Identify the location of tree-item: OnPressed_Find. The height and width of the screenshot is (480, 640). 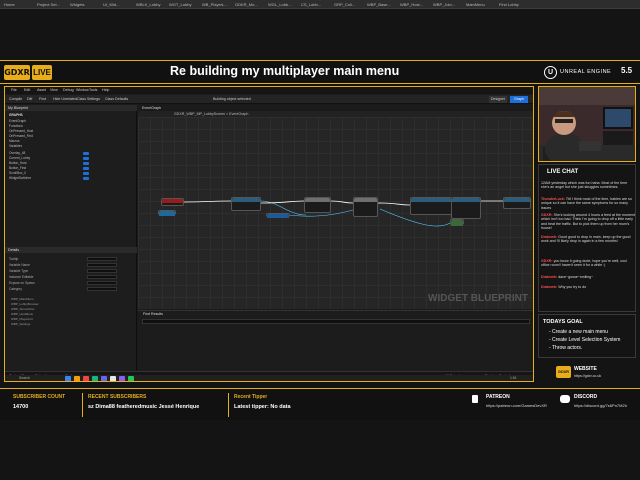
(21, 136).